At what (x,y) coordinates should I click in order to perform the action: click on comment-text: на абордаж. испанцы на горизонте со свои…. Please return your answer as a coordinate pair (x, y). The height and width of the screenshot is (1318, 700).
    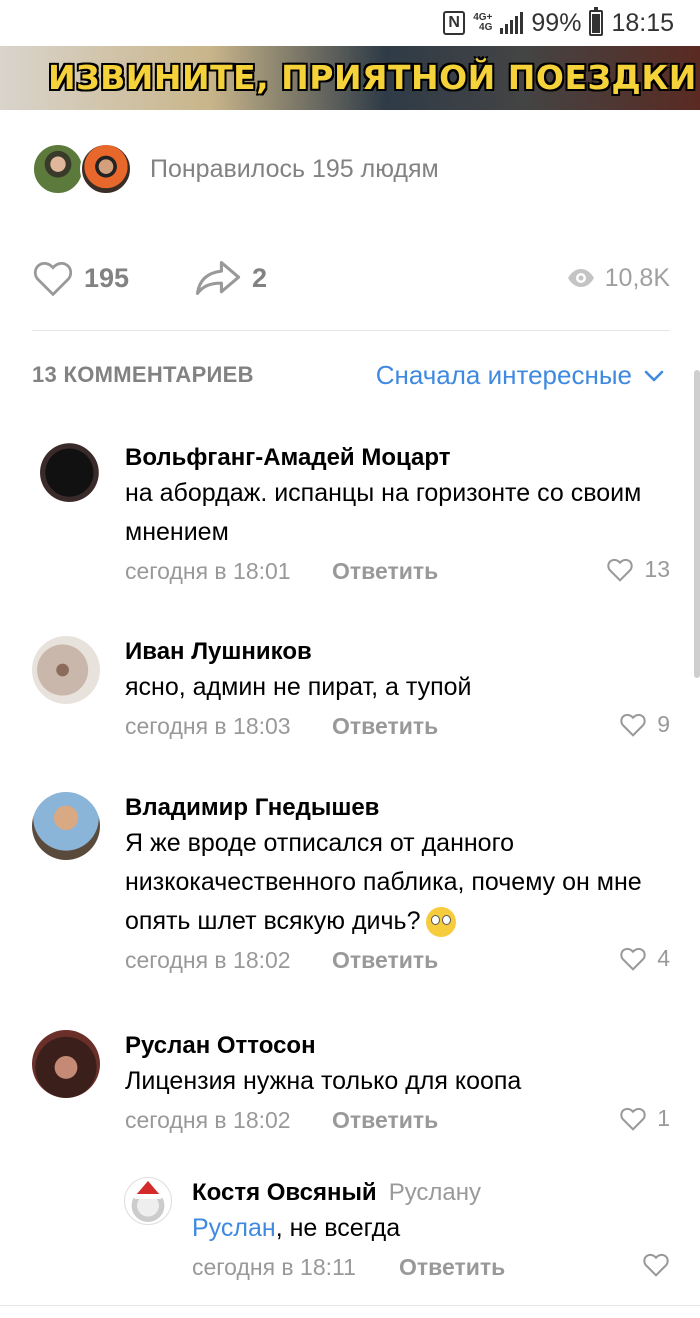
    Looking at the image, I should click on (383, 512).